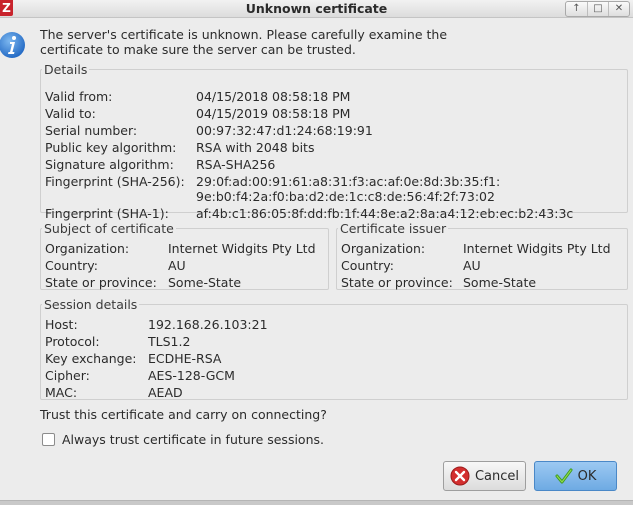  What do you see at coordinates (393, 228) in the screenshot?
I see `issuer-legend: Certificate issuer` at bounding box center [393, 228].